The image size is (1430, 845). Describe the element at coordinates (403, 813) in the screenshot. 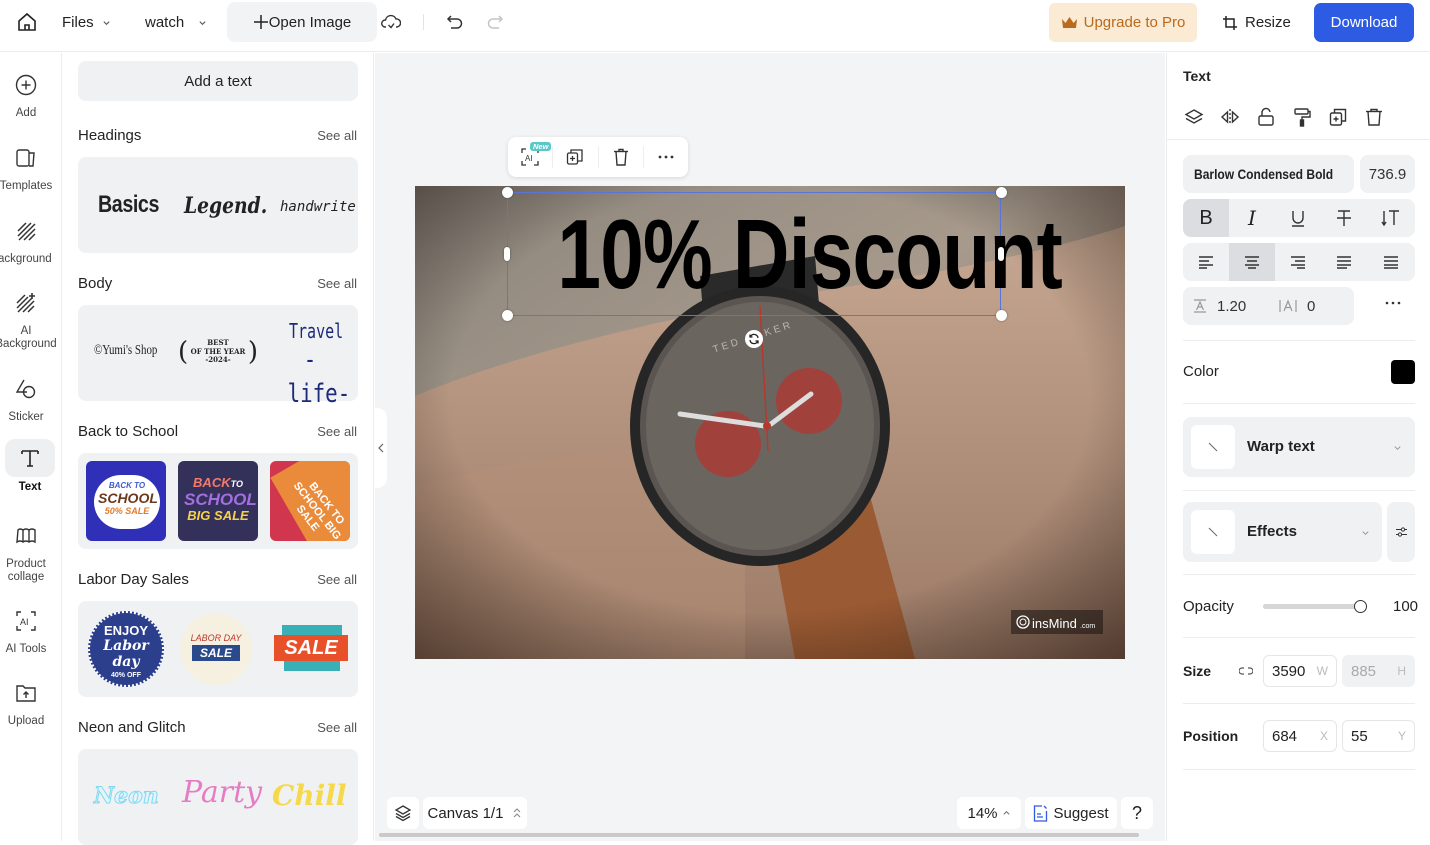

I see `layers-button` at that location.